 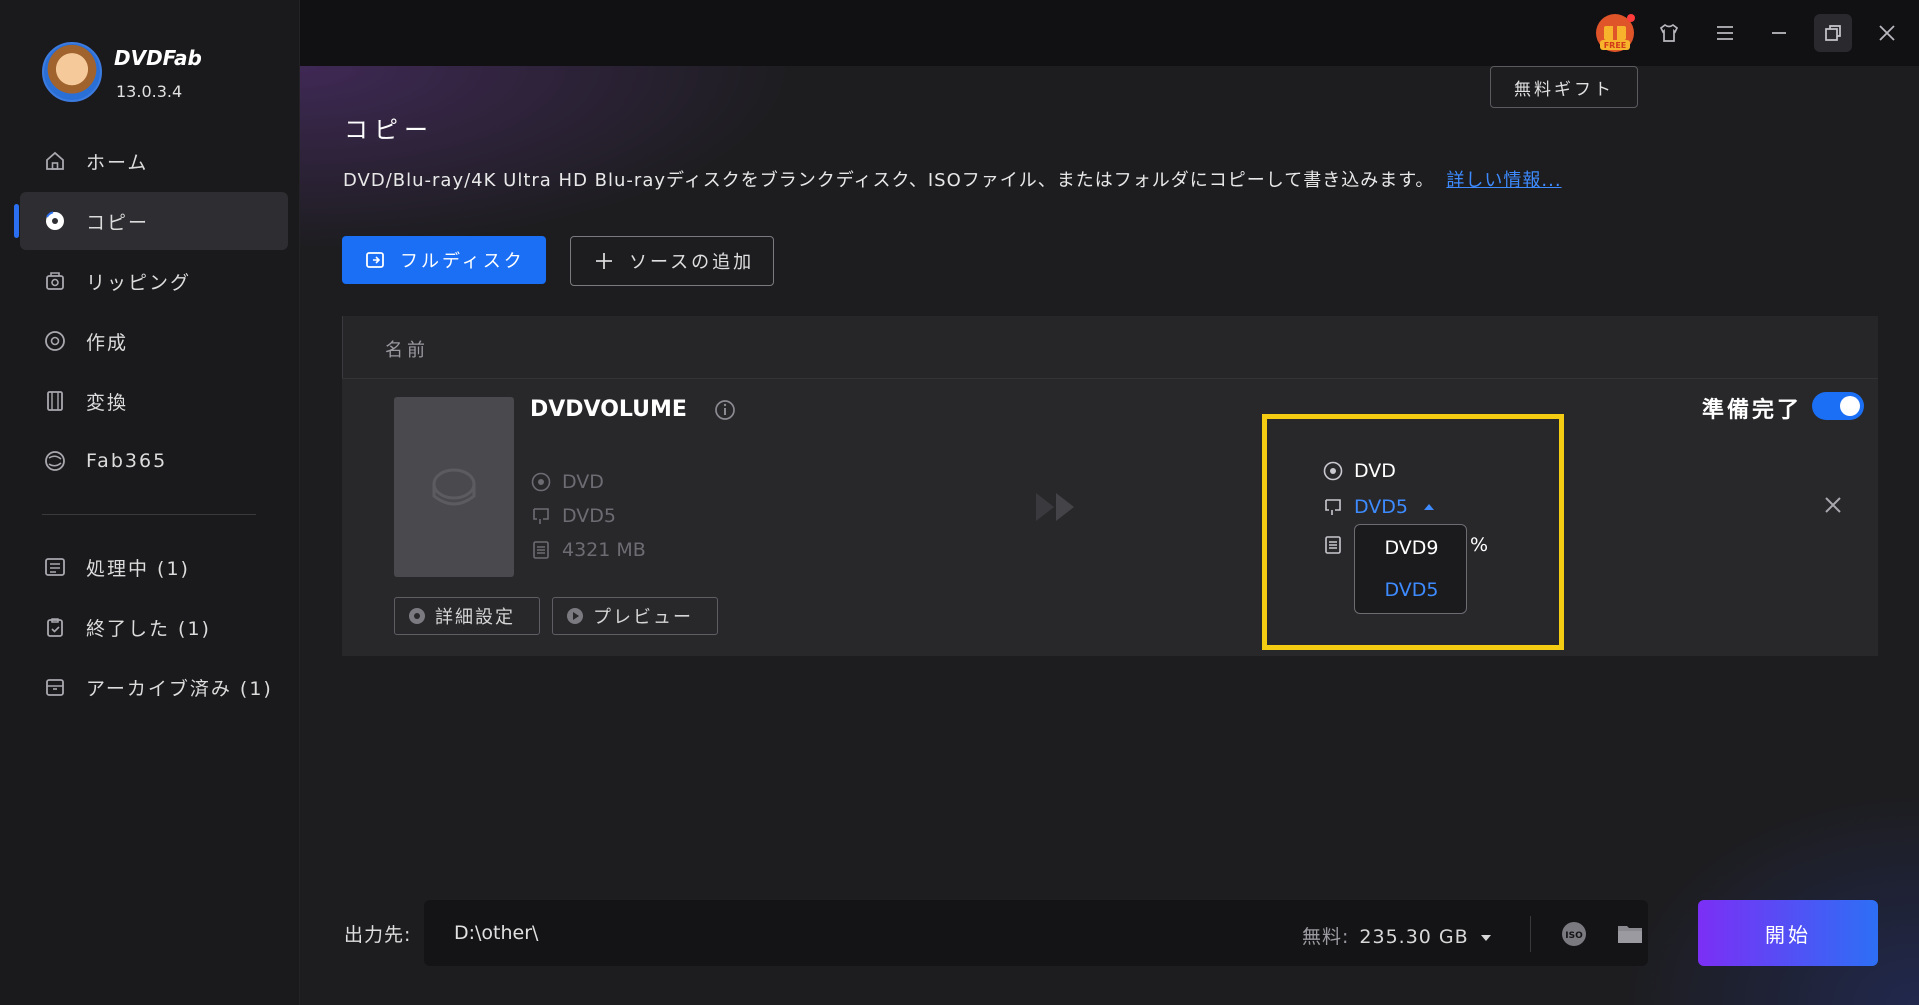 I want to click on svg-text: ISO, so click(x=1574, y=936).